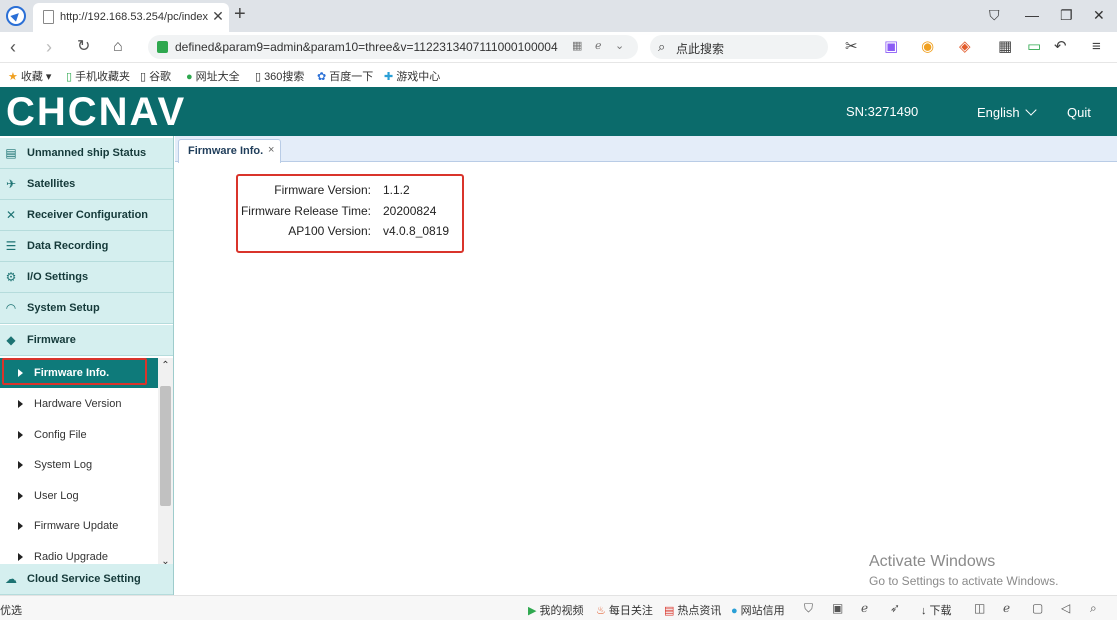 This screenshot has width=1117, height=620. Describe the element at coordinates (86, 277) in the screenshot. I see `sidebar-item-io-settings: ⚙ I/O Settings` at that location.